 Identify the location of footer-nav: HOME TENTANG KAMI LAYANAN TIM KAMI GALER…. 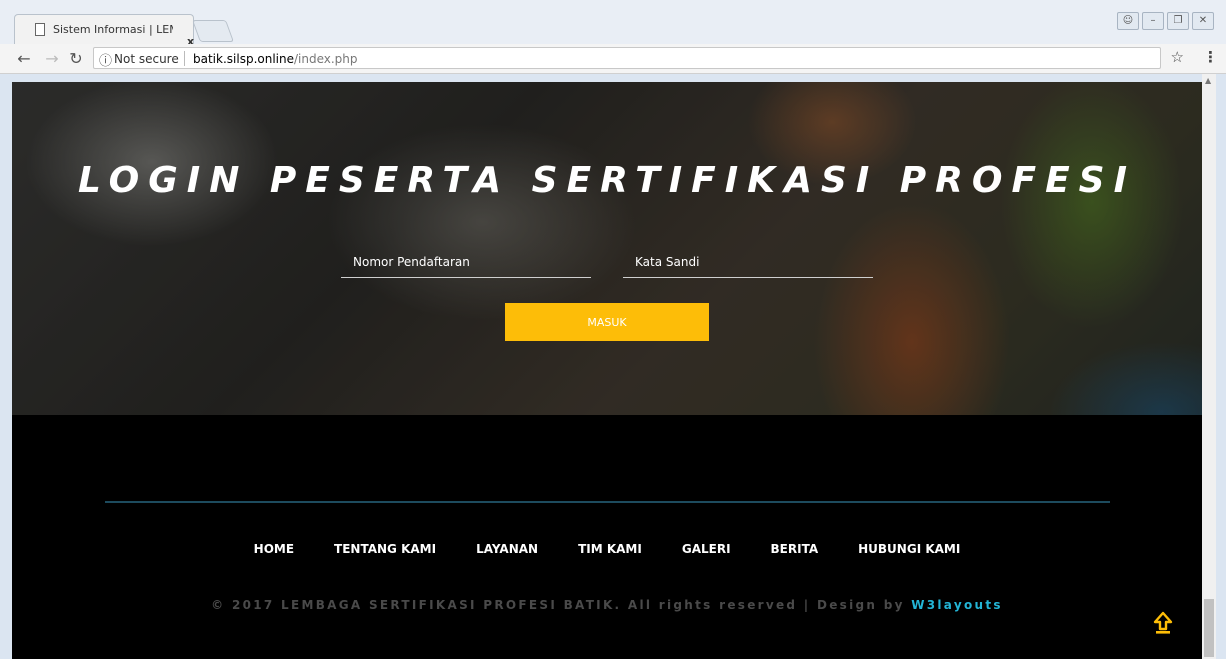
(607, 549).